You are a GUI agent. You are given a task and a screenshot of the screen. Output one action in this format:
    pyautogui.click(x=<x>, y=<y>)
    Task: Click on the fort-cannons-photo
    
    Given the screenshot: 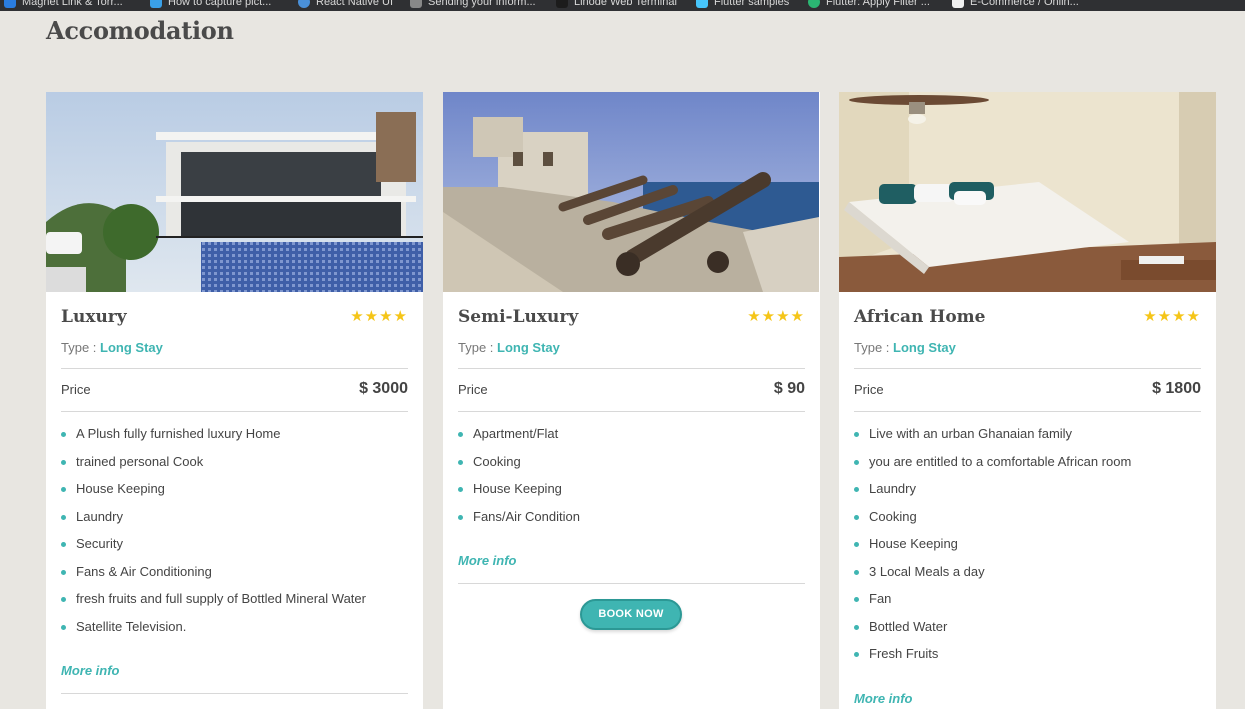 What is the action you would take?
    pyautogui.click(x=631, y=192)
    